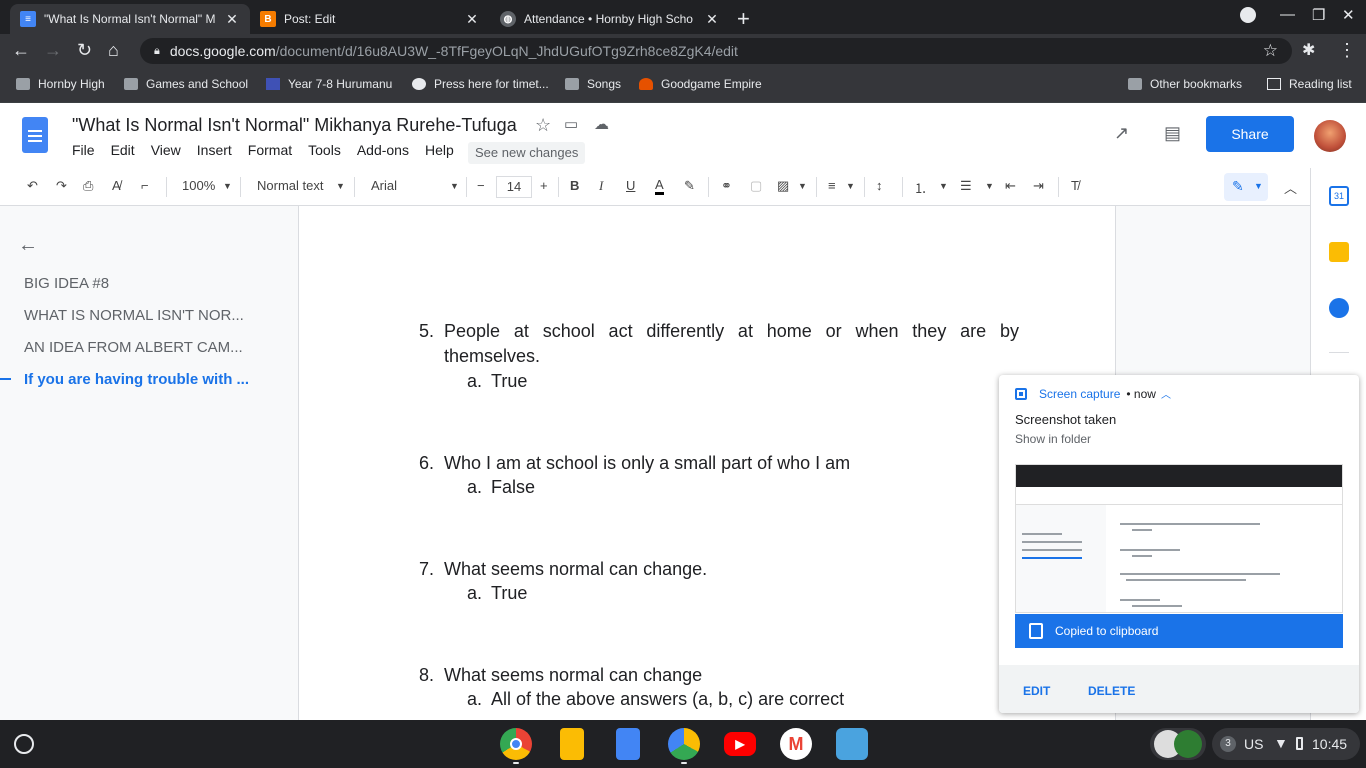 This screenshot has height=768, width=1366. I want to click on bookmark-item: Songs, so click(593, 84).